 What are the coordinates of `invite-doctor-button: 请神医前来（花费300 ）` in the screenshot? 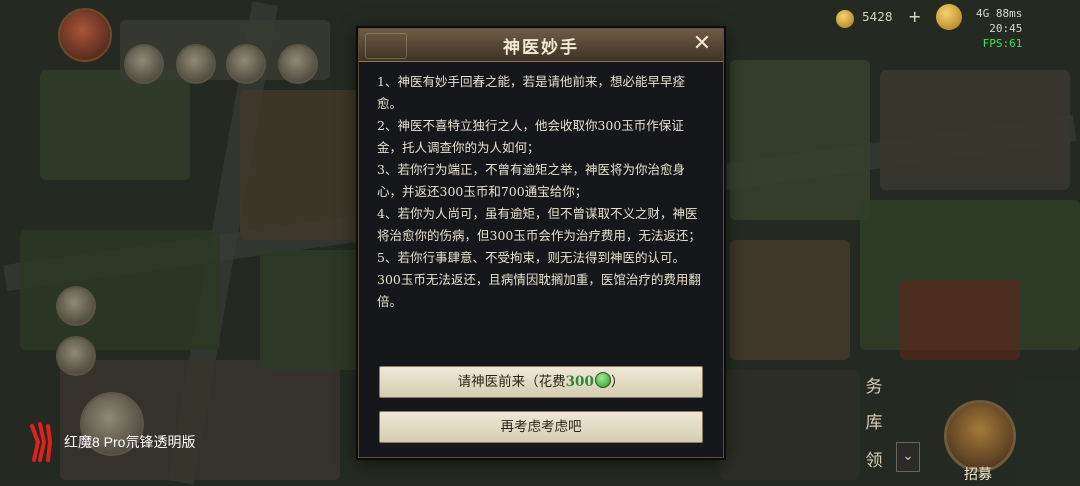 It's located at (541, 382).